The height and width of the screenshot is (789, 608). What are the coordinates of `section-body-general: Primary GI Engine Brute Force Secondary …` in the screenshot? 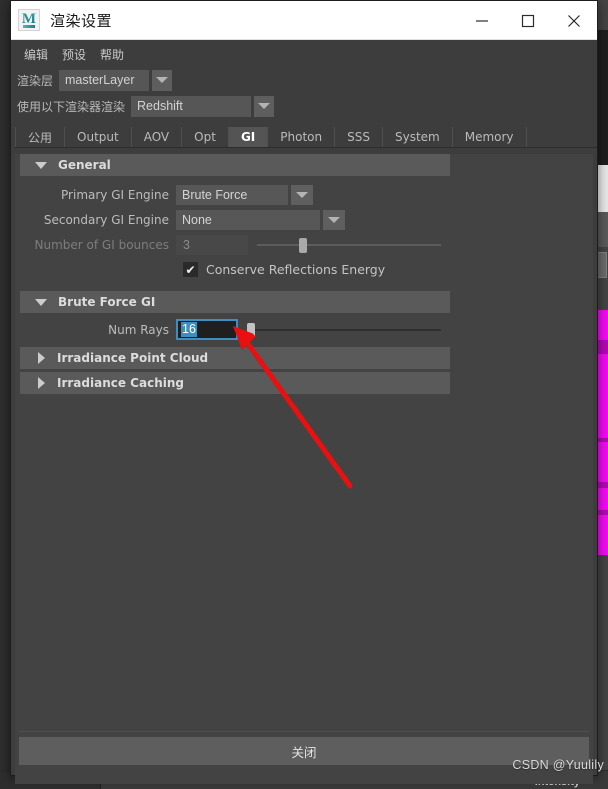 It's located at (235, 231).